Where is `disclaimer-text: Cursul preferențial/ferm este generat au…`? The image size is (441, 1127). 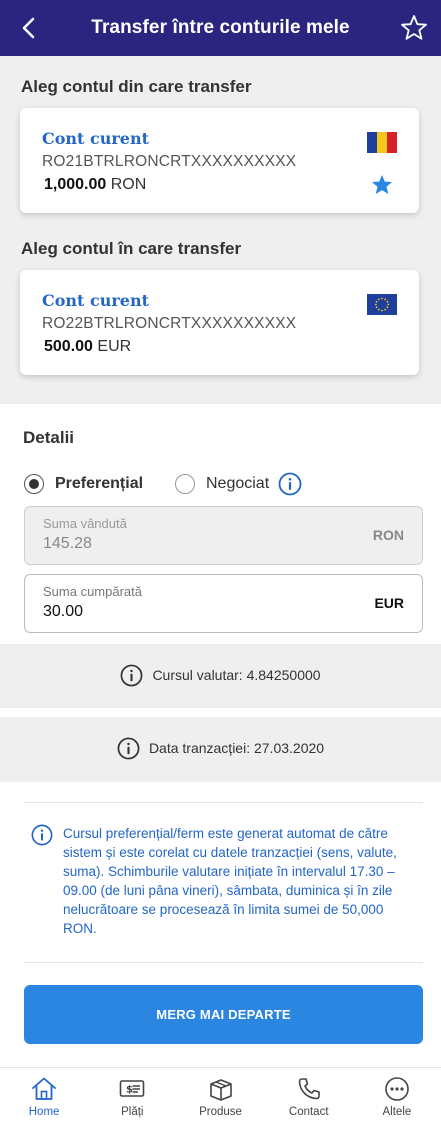 disclaimer-text: Cursul preferențial/ferm este generat au… is located at coordinates (230, 881).